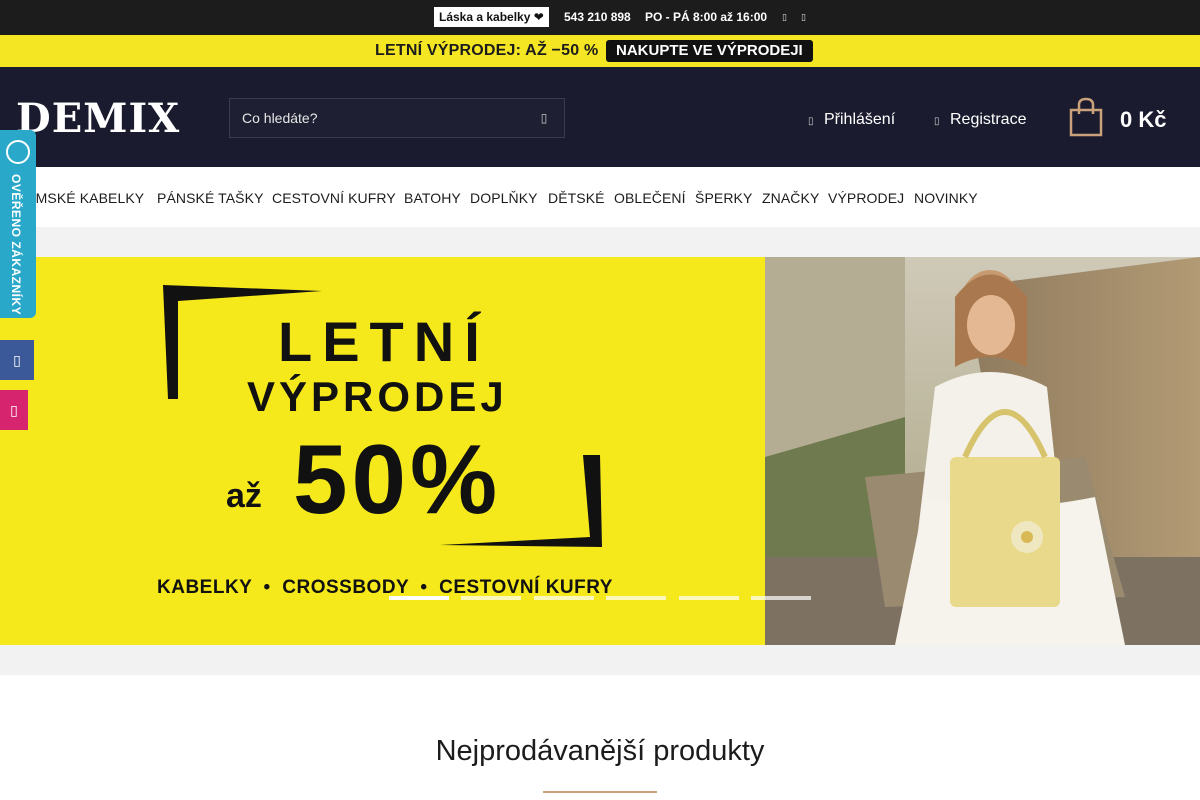  Describe the element at coordinates (600, 751) in the screenshot. I see `section-title: Nejprodávanější produkty` at that location.